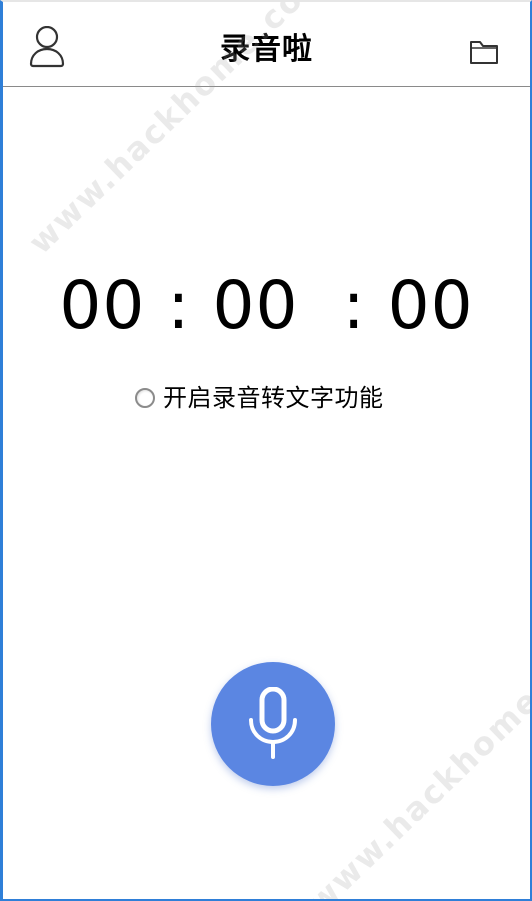 The image size is (532, 901). I want to click on watermark-text: www.hackhome.com, so click(416, 757).